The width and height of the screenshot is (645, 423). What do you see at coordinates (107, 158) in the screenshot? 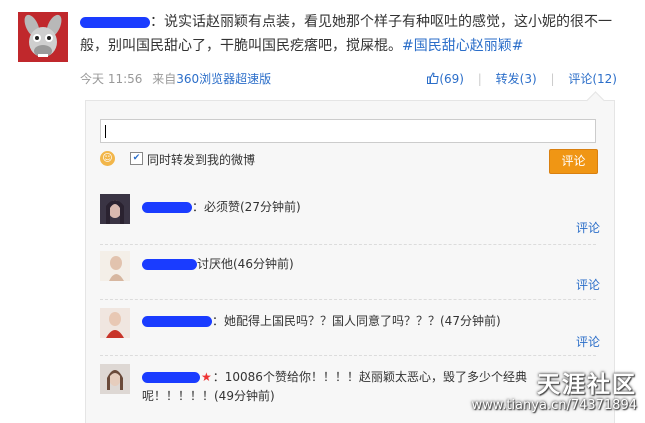
I see `smiley-icon: ☺` at bounding box center [107, 158].